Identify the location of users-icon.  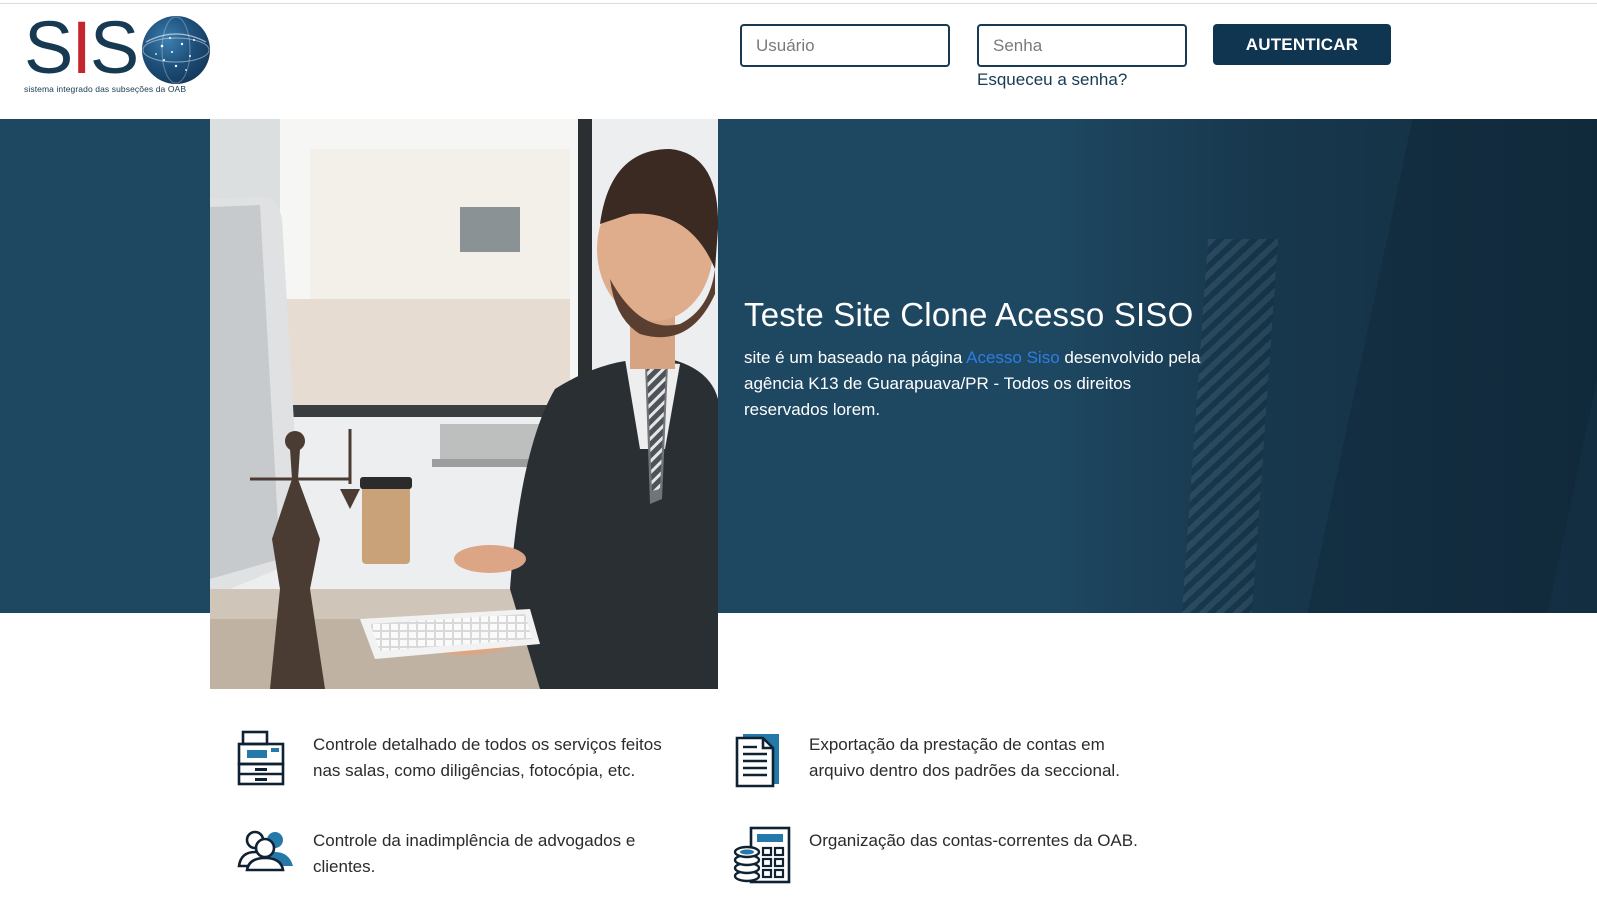
(266, 855).